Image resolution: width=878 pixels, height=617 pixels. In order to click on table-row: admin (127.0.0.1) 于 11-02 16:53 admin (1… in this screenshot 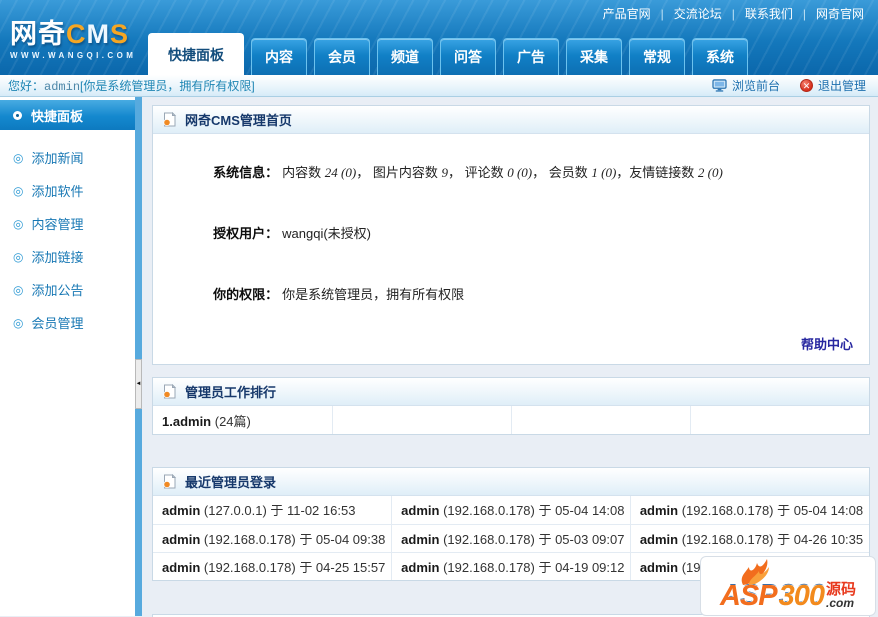, I will do `click(511, 510)`.